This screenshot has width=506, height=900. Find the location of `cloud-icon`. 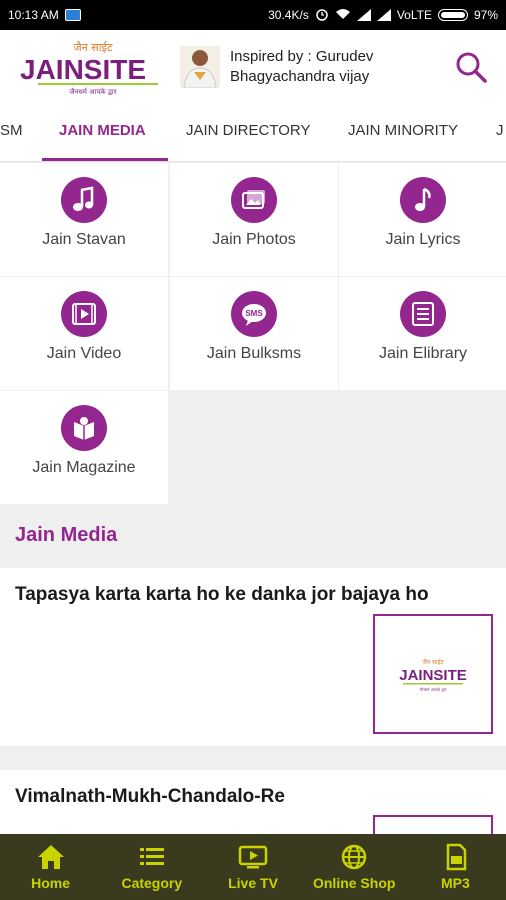

cloud-icon is located at coordinates (72, 15).